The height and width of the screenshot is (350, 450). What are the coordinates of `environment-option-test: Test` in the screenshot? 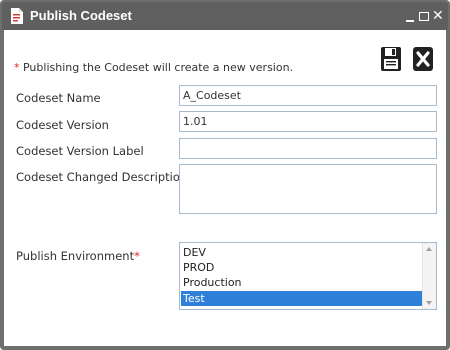 It's located at (301, 298).